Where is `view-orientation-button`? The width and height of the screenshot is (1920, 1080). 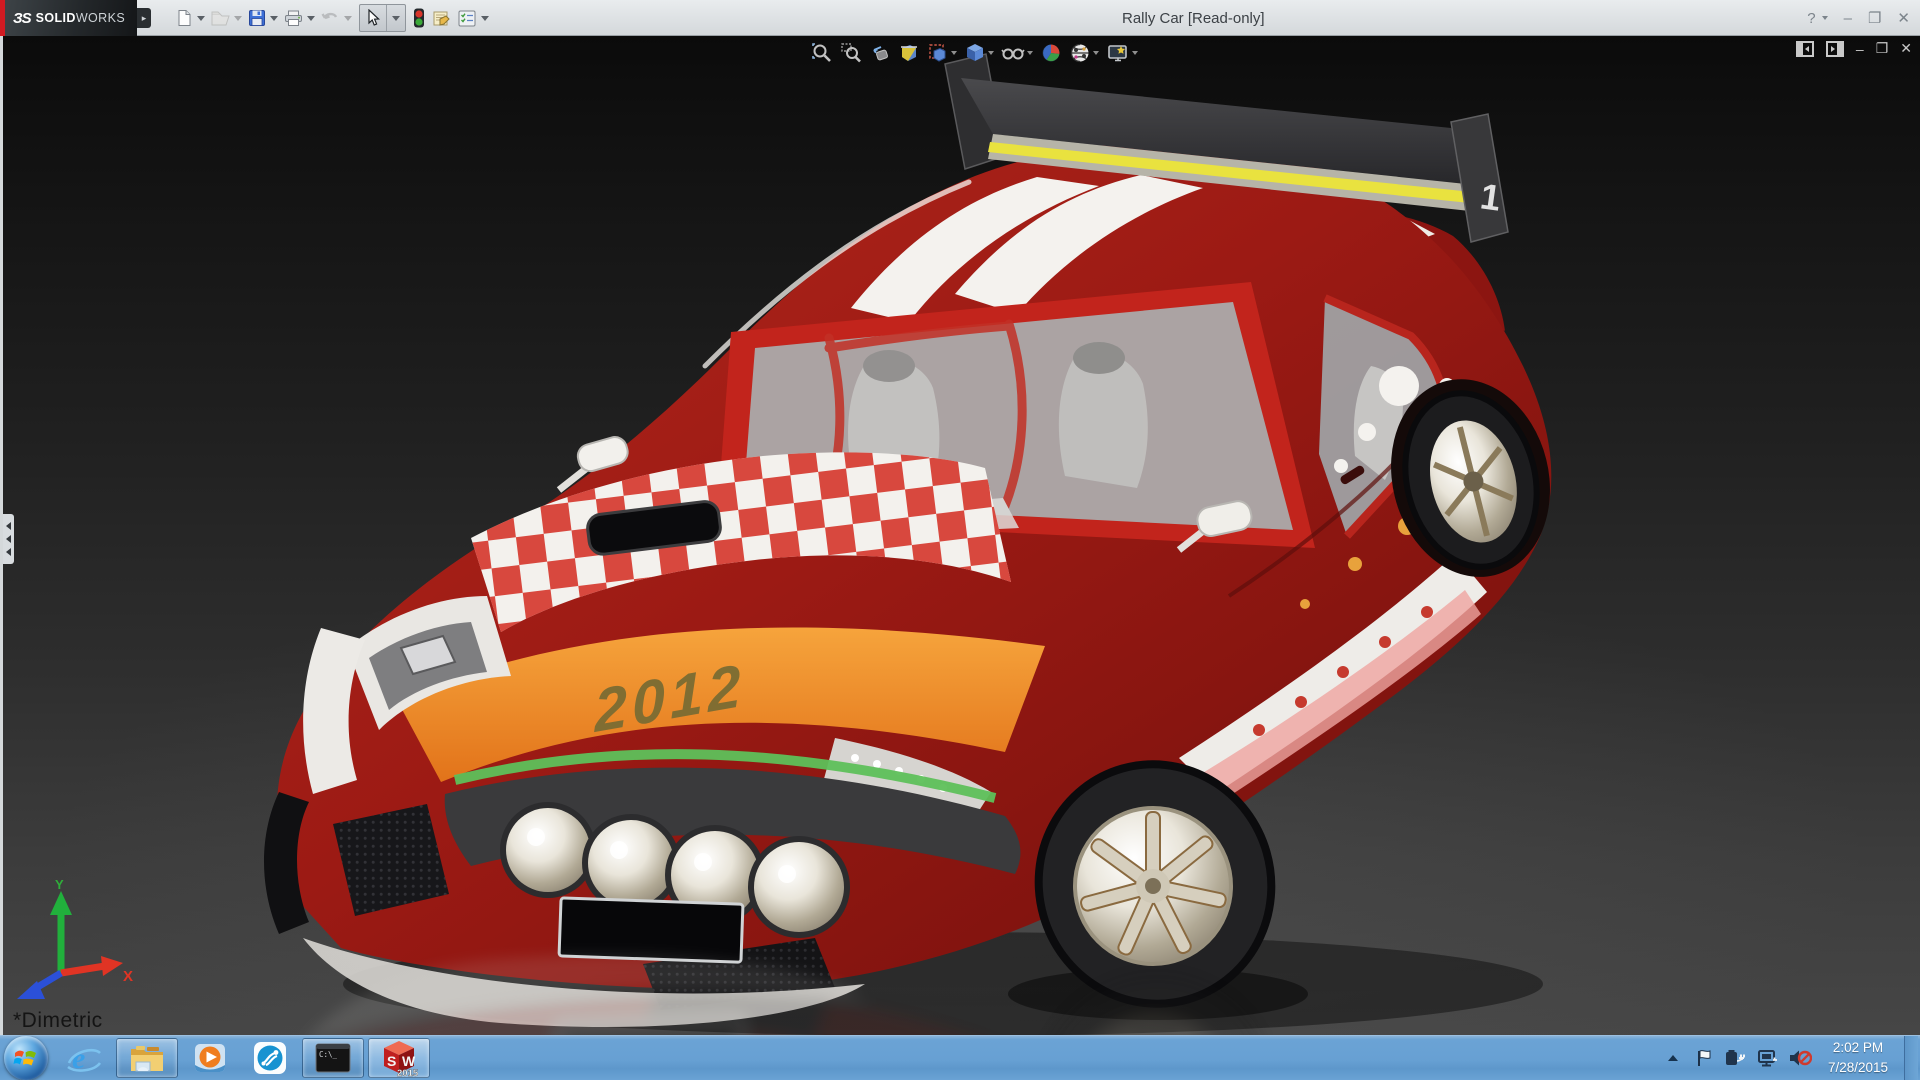 view-orientation-button is located at coordinates (979, 53).